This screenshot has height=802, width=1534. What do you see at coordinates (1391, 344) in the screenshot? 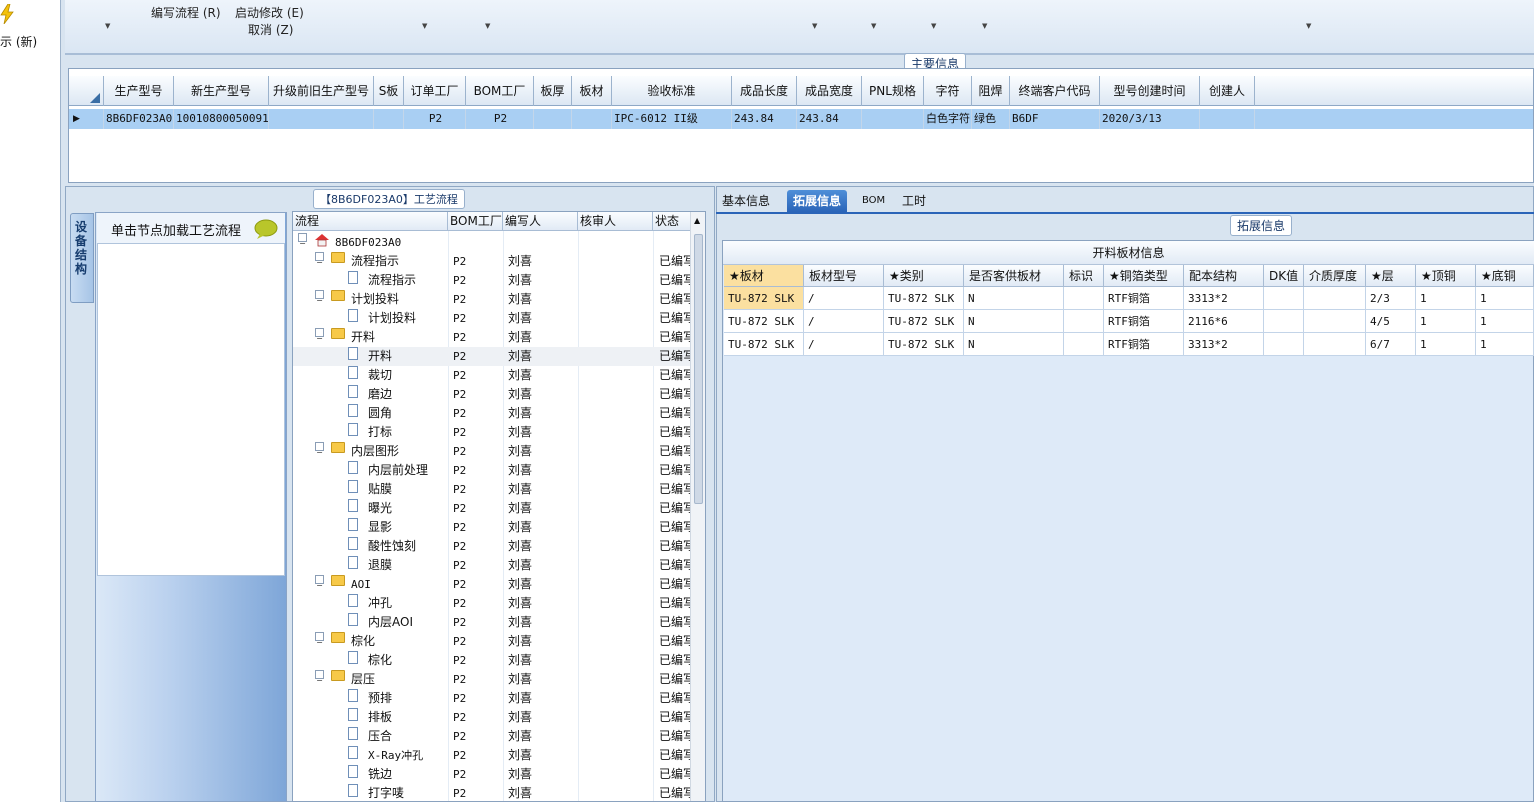
I see `material-cell: 6/7` at bounding box center [1391, 344].